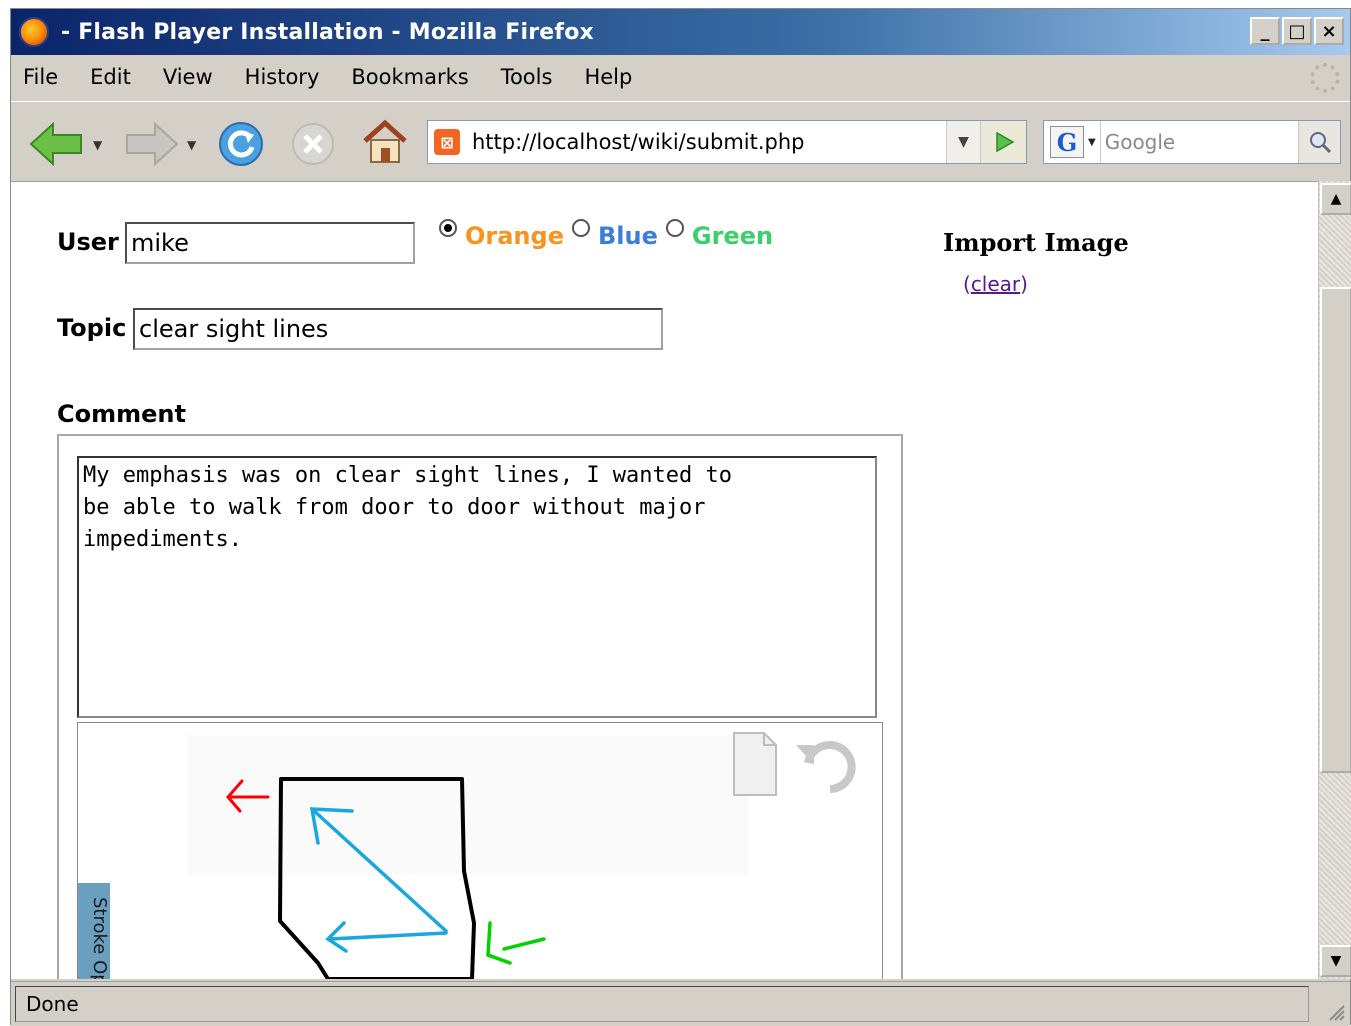 The image size is (1351, 1026). I want to click on minimize-button: _, so click(1265, 31).